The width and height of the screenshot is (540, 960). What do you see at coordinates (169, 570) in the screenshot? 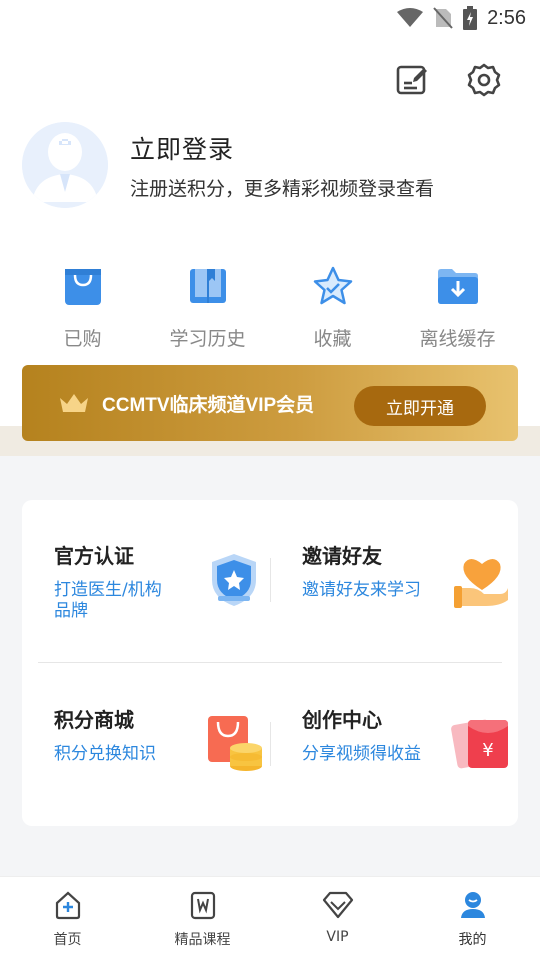
I see `service-official-certification: 官方认证 打造医生/机构品牌` at bounding box center [169, 570].